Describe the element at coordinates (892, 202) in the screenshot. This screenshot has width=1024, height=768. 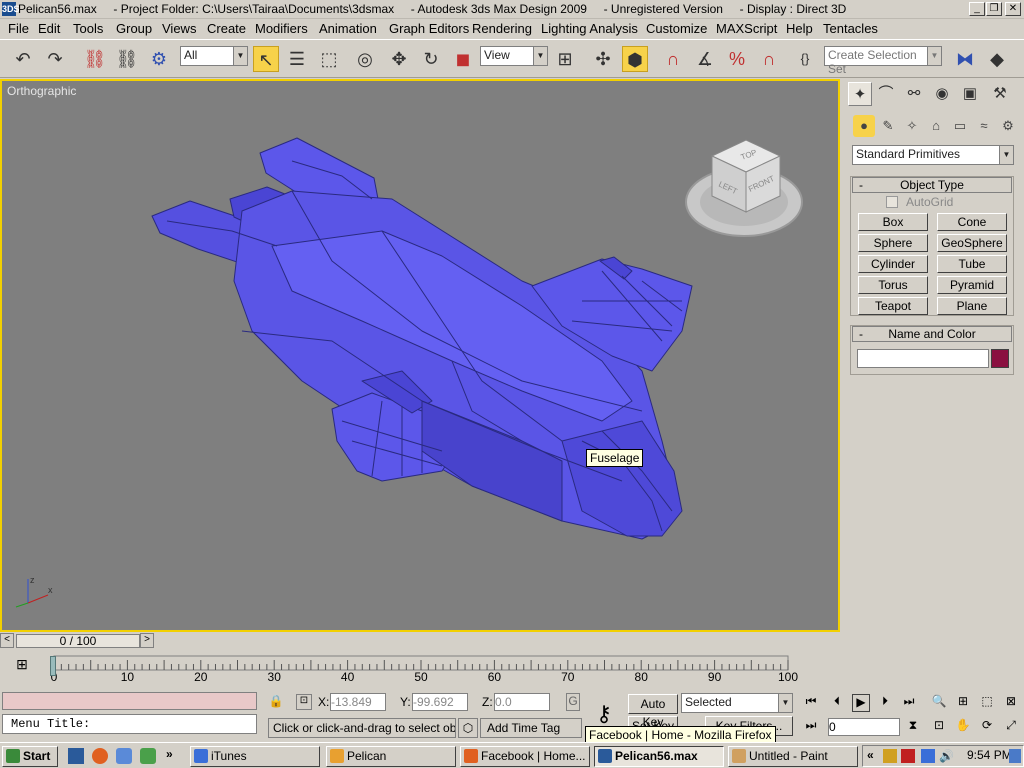
I see `autogrid-checkbox` at that location.